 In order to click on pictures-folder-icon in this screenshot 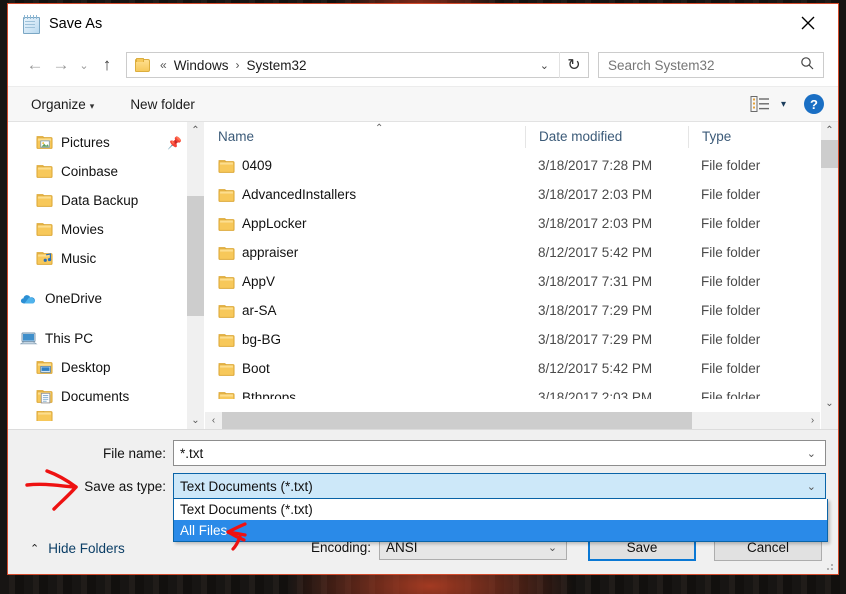, I will do `click(44, 142)`.